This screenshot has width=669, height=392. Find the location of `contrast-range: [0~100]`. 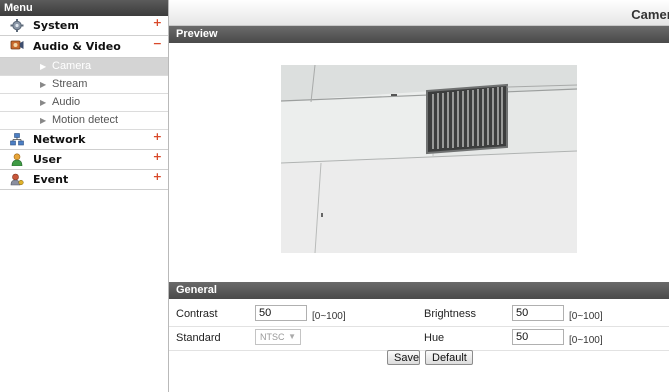

contrast-range: [0~100] is located at coordinates (329, 316).